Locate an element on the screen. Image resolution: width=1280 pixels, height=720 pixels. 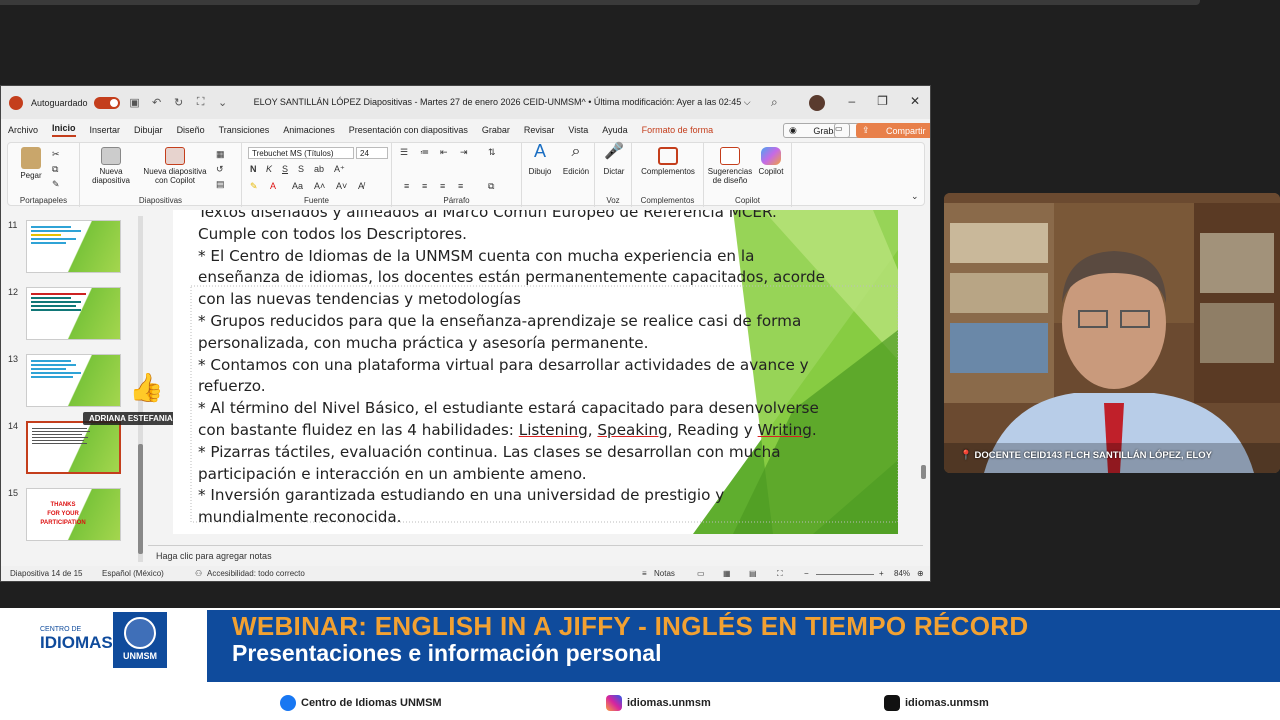
menu-insertar: Insertar is located at coordinates (105, 130).